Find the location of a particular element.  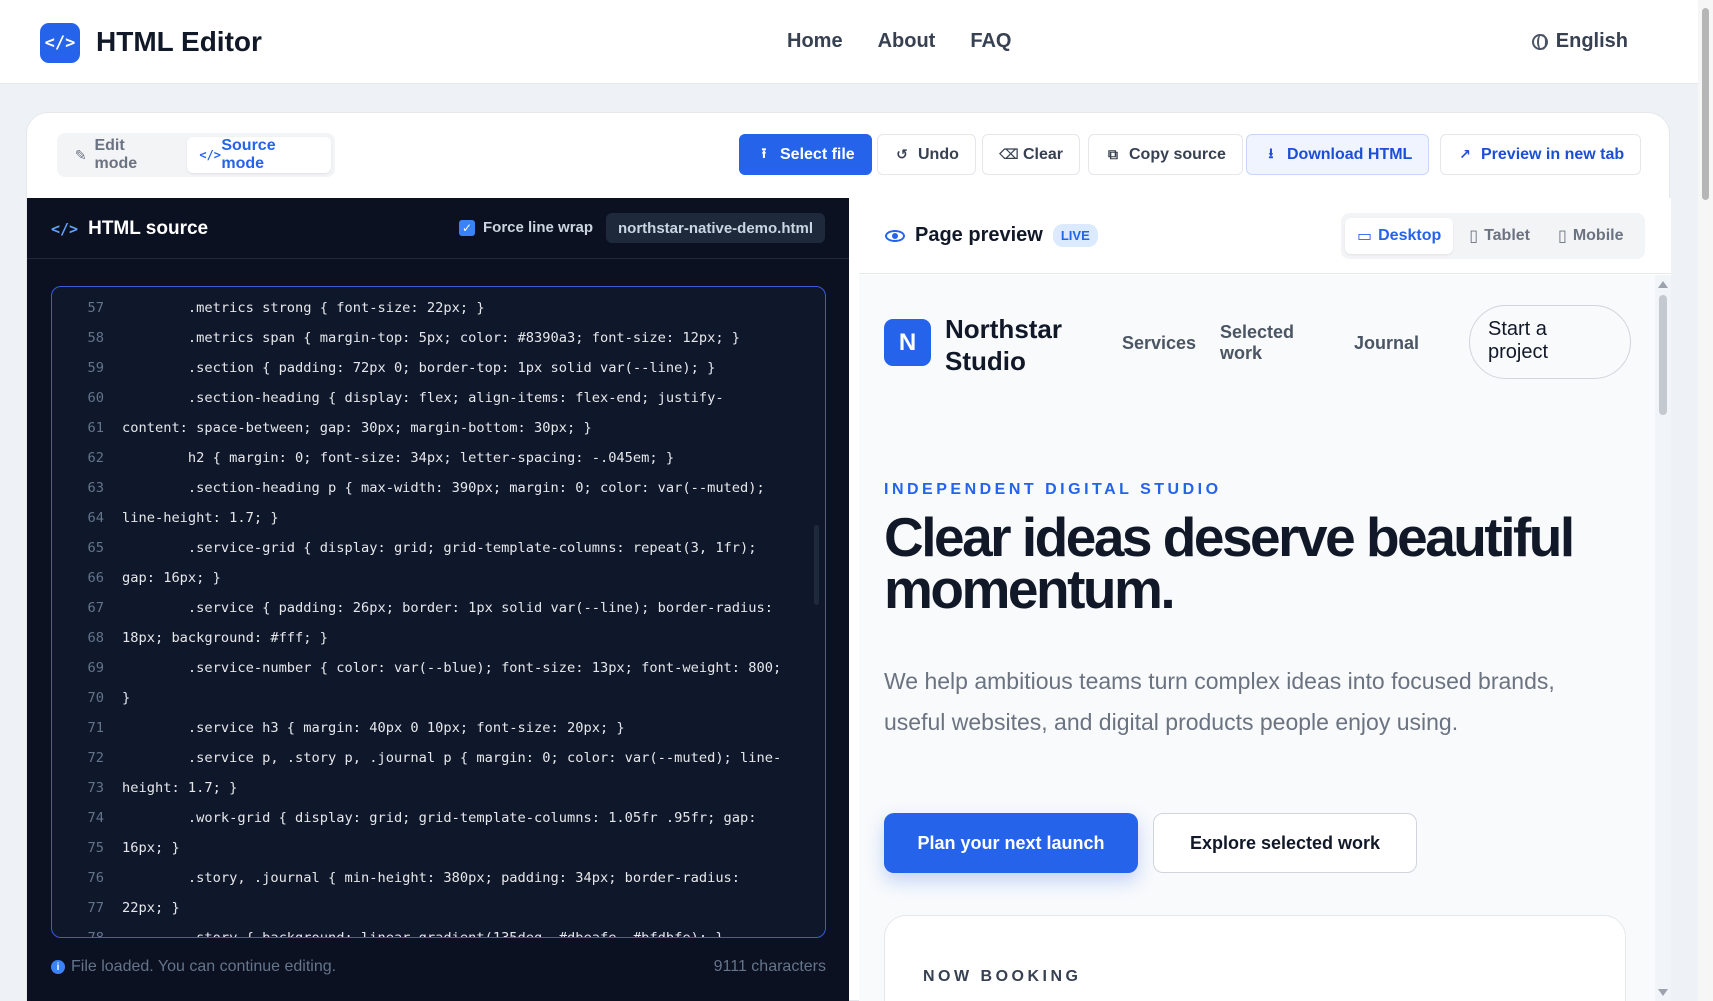

site-nav-journal: Journal is located at coordinates (1386, 343).